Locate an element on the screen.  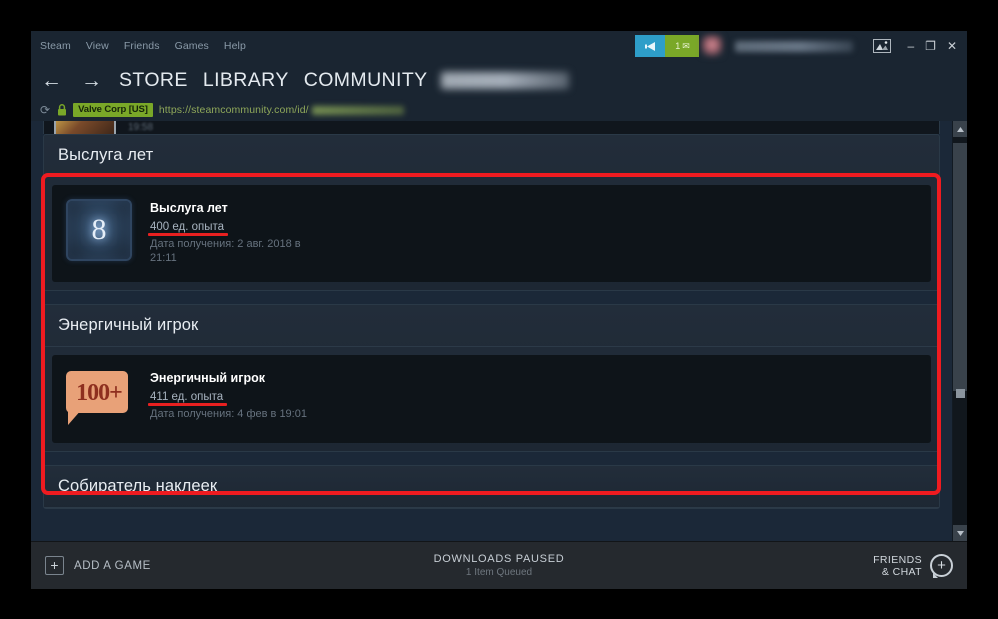
avatar is located at coordinates (712, 46).